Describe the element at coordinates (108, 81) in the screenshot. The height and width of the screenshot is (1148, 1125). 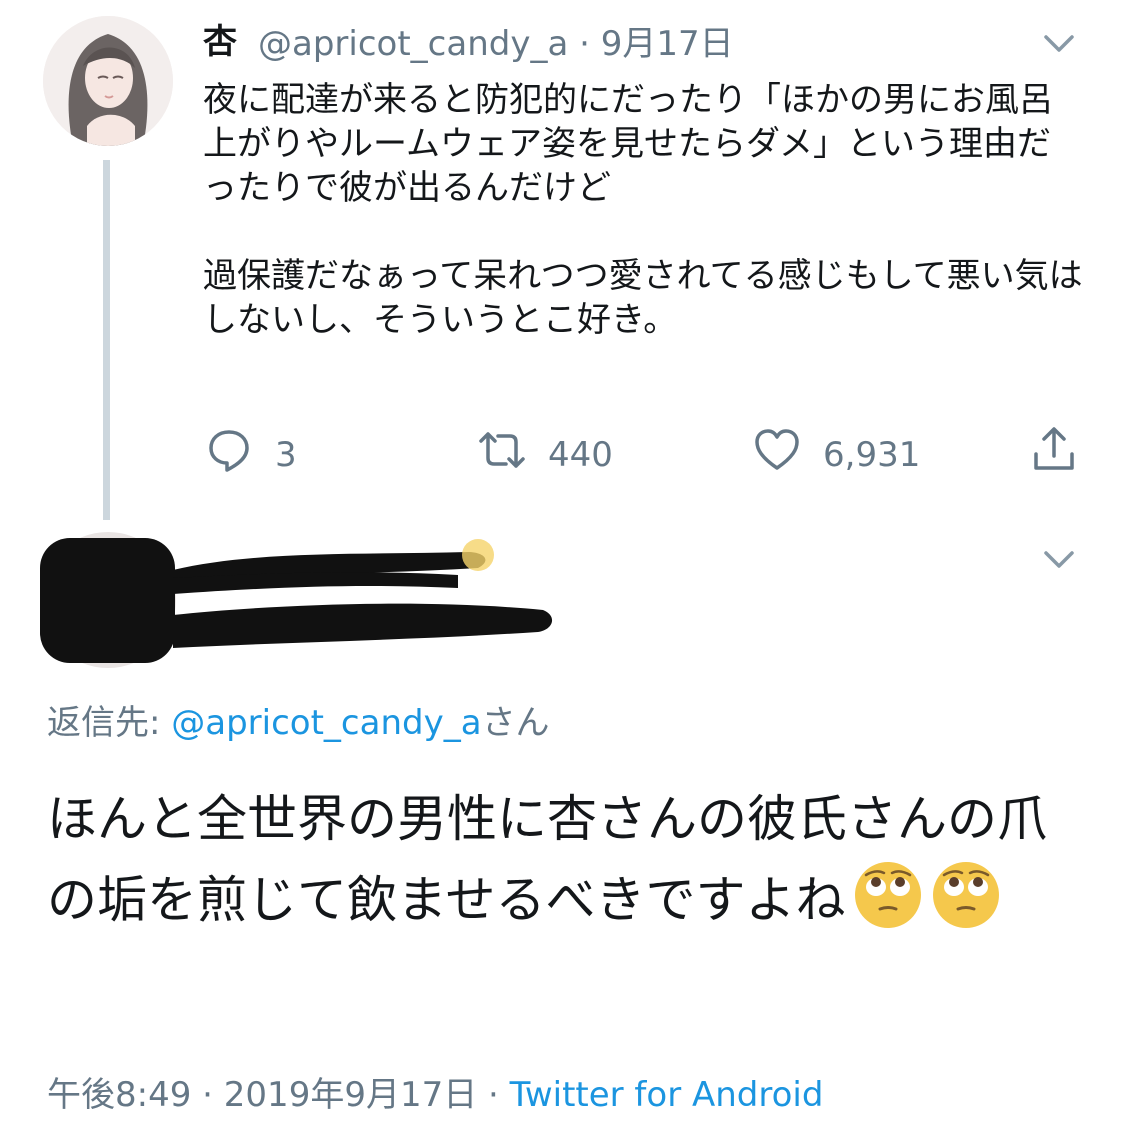
I see `avatar` at that location.